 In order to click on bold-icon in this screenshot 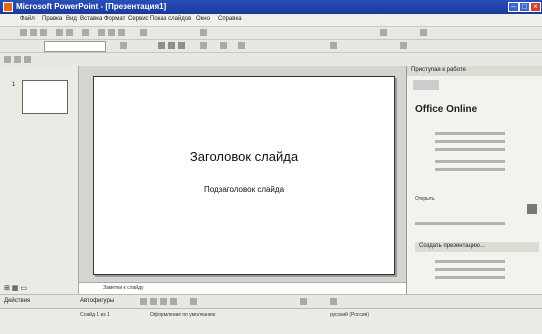, I will do `click(161, 45)`.